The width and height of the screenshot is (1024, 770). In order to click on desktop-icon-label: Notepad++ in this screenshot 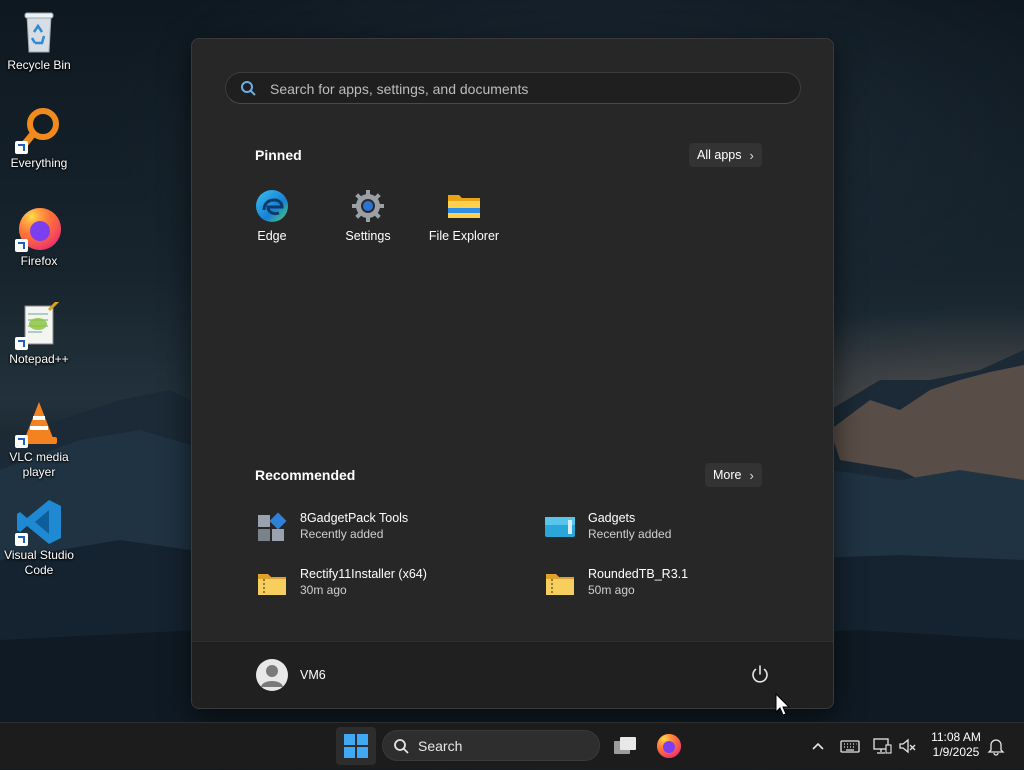, I will do `click(39, 359)`.